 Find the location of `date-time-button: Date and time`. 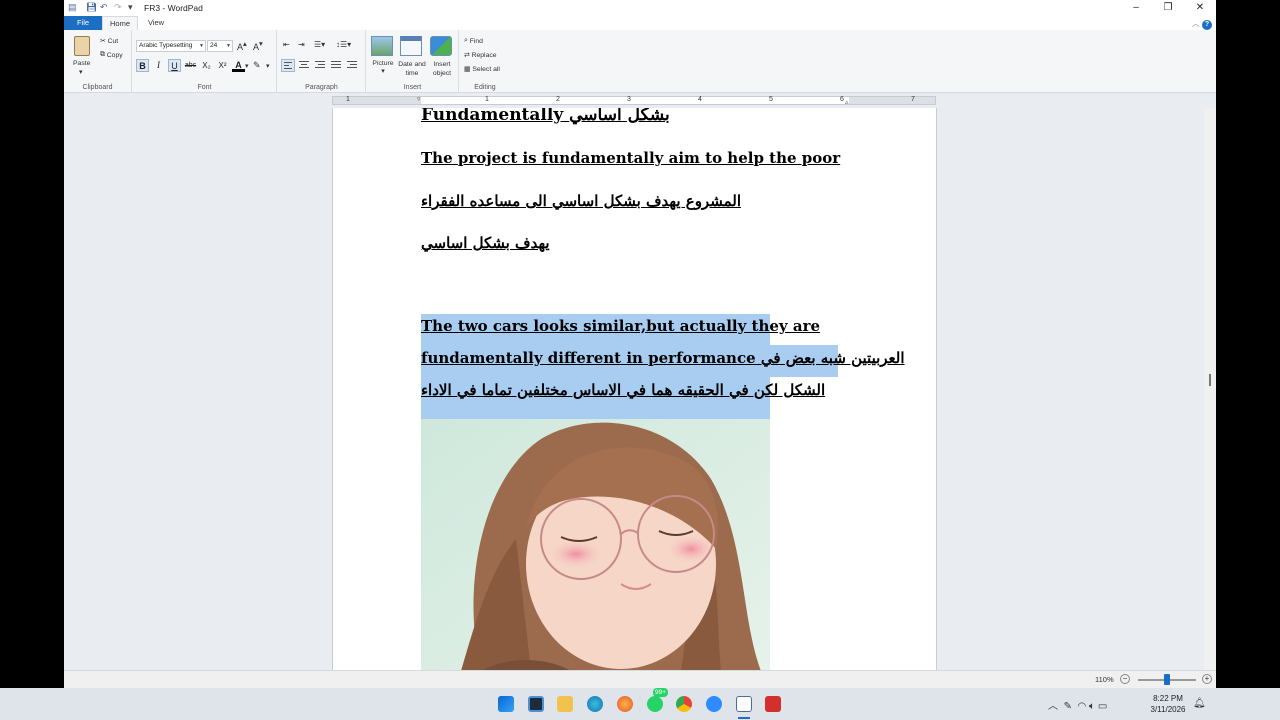

date-time-button: Date and time is located at coordinates (412, 69).